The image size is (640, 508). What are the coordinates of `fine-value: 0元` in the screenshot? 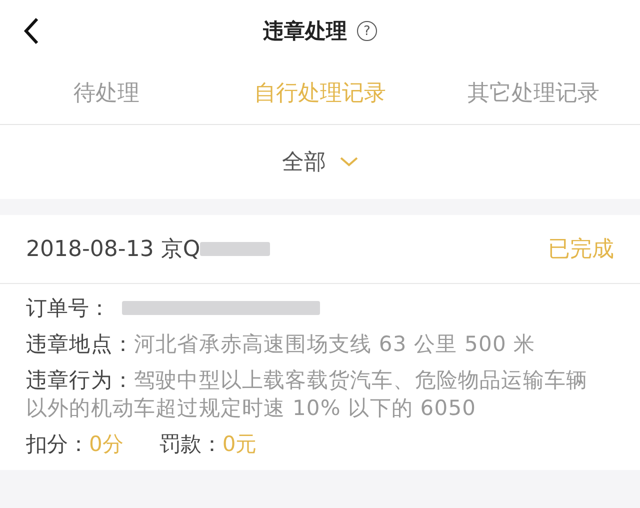 It's located at (239, 444).